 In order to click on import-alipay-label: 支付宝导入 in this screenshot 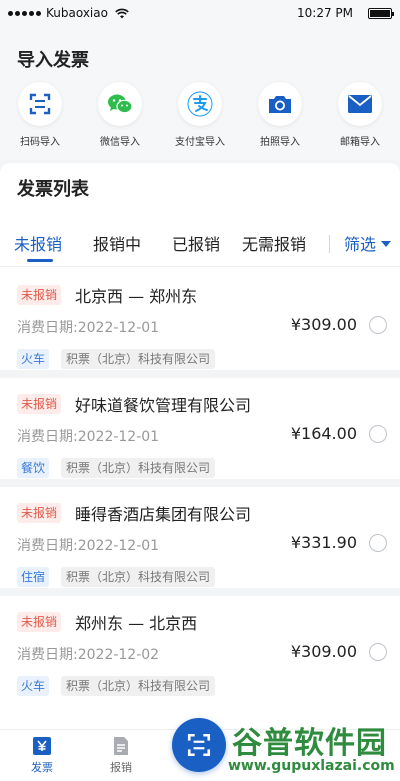, I will do `click(200, 142)`.